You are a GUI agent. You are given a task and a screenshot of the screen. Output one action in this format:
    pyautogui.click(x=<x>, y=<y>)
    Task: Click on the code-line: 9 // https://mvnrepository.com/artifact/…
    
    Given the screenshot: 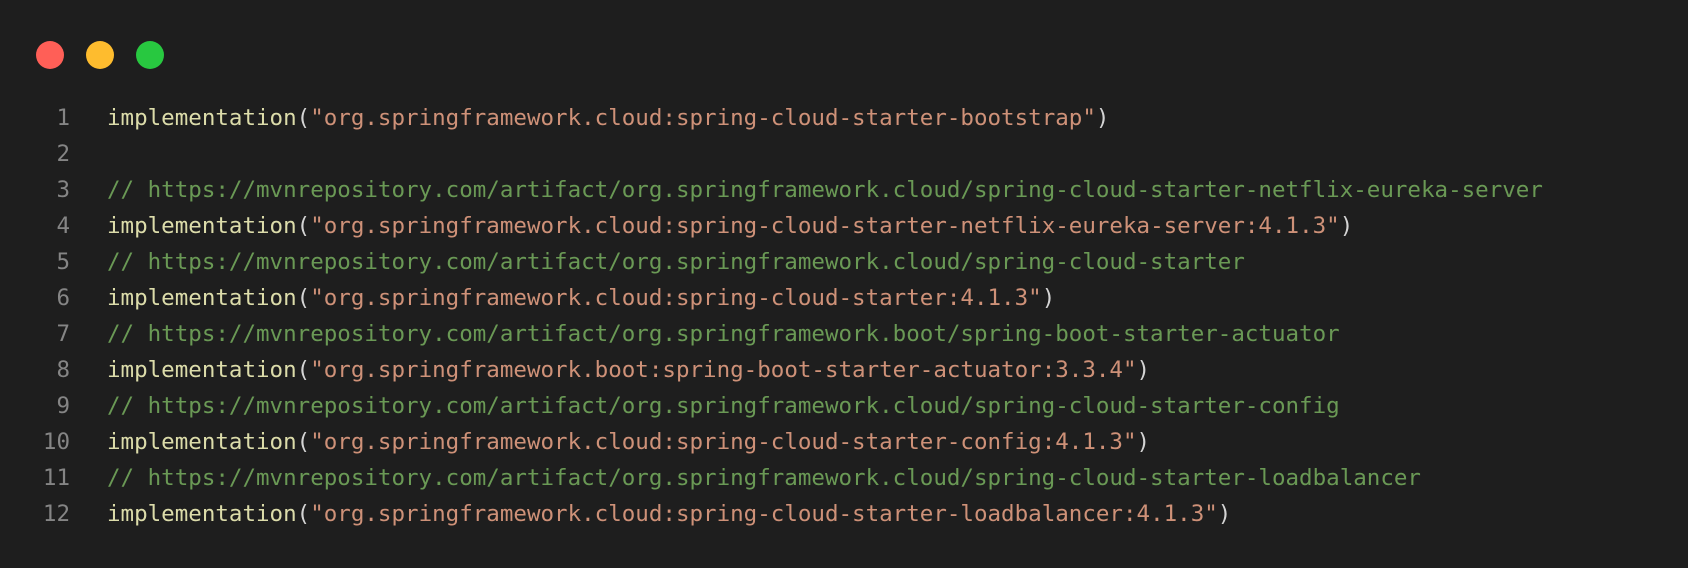 What is the action you would take?
    pyautogui.click(x=844, y=406)
    